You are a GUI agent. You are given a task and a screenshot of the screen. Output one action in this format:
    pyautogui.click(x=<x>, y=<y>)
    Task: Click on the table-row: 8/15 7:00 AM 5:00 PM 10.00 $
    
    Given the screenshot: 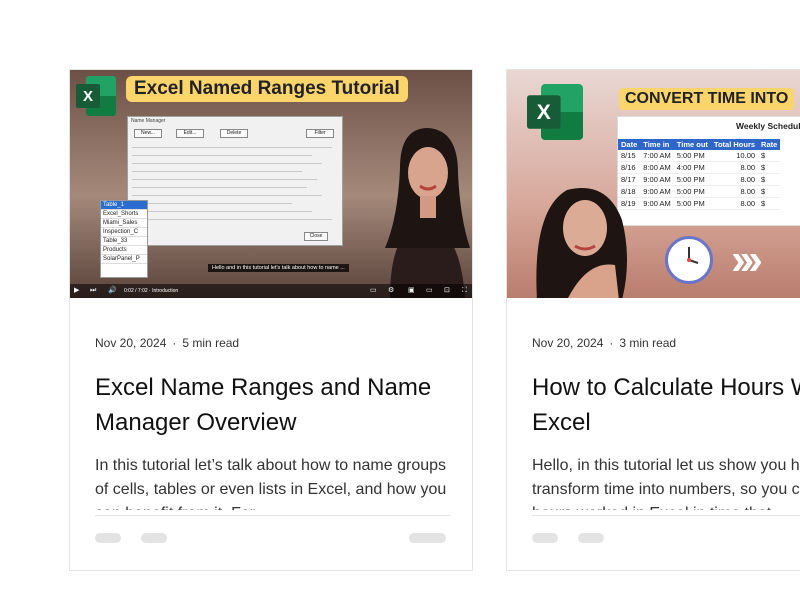 What is the action you would take?
    pyautogui.click(x=699, y=156)
    